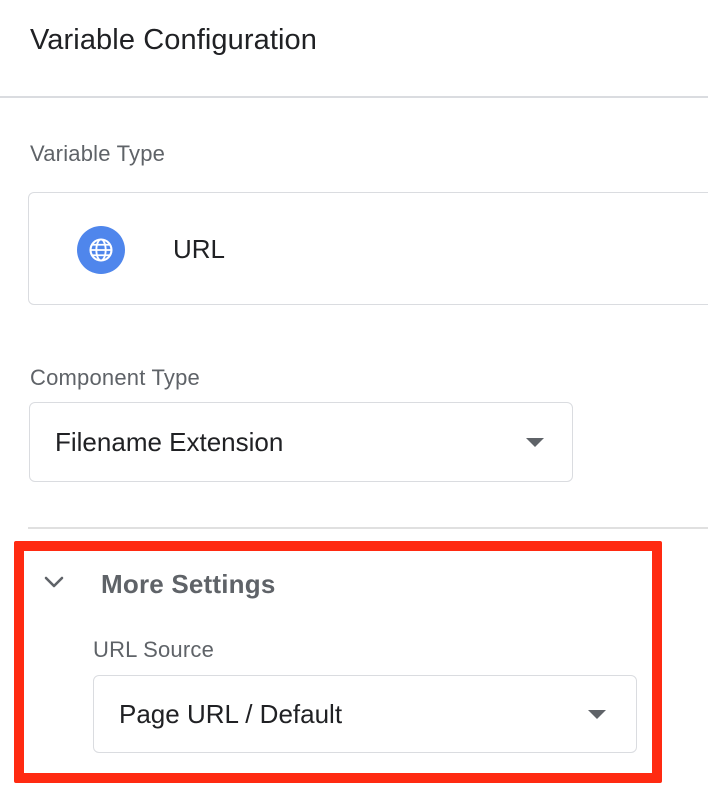  Describe the element at coordinates (368, 248) in the screenshot. I see `variable-type-card: URL` at that location.